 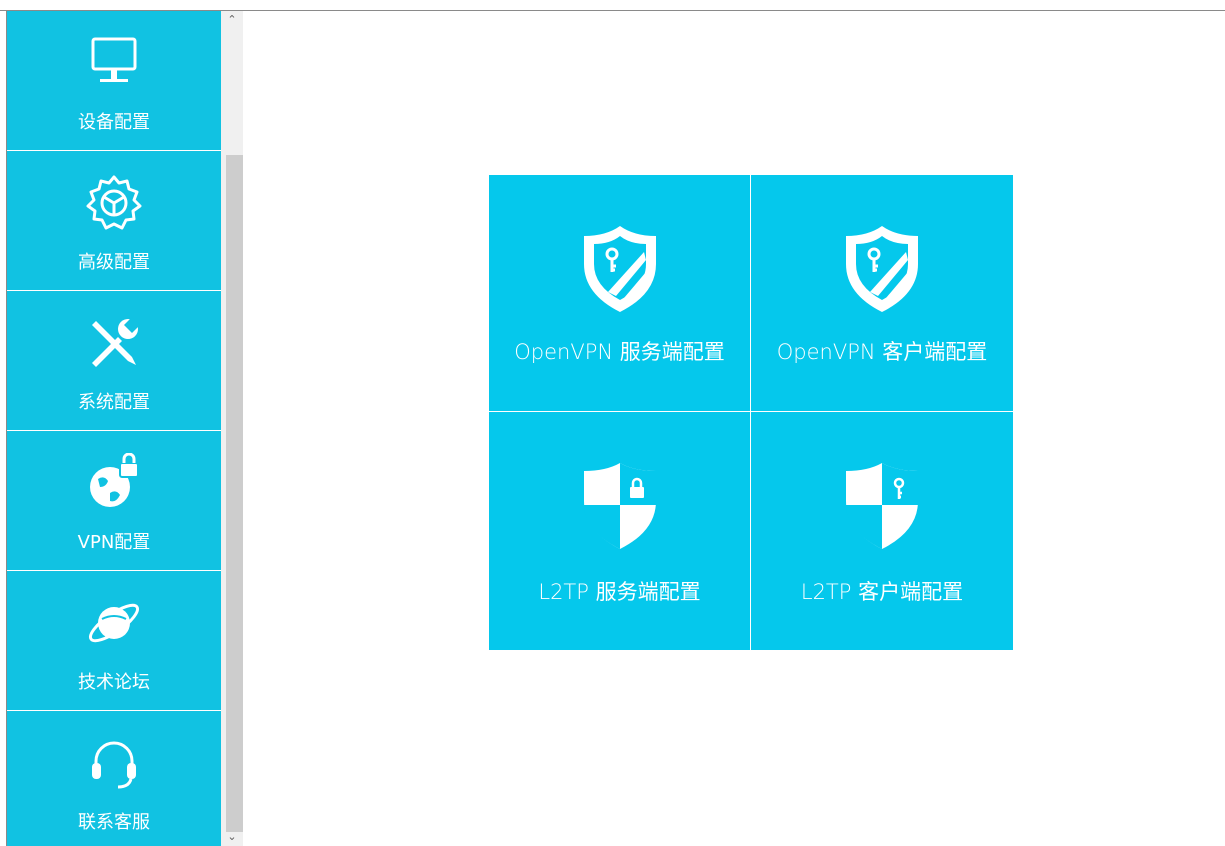 I want to click on scroll-up-arrow-icon: ⌃, so click(x=232, y=20).